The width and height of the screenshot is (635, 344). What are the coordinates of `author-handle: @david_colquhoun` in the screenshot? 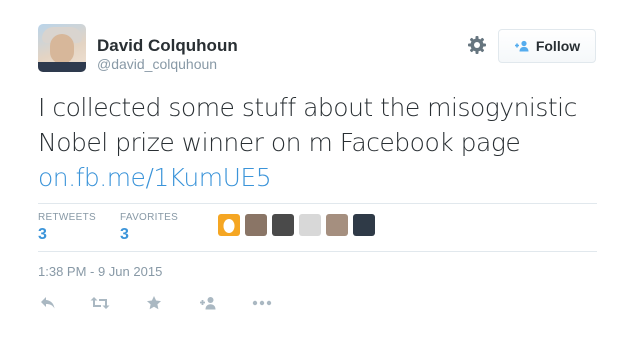 It's located at (157, 64).